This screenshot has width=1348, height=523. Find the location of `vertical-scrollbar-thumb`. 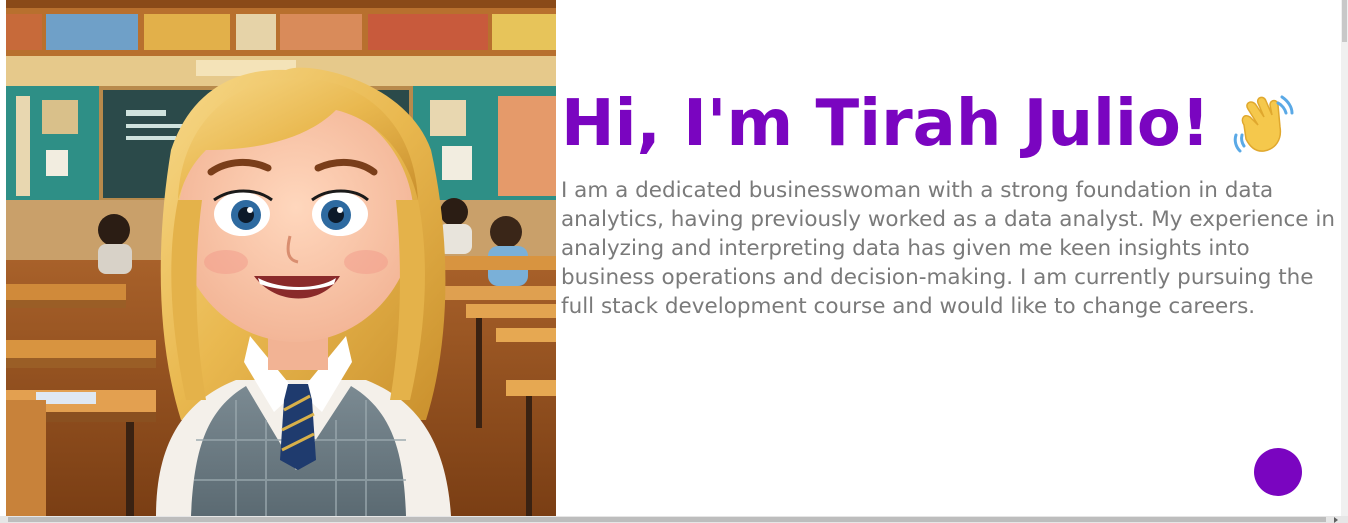

vertical-scrollbar-thumb is located at coordinates (1344, 21).